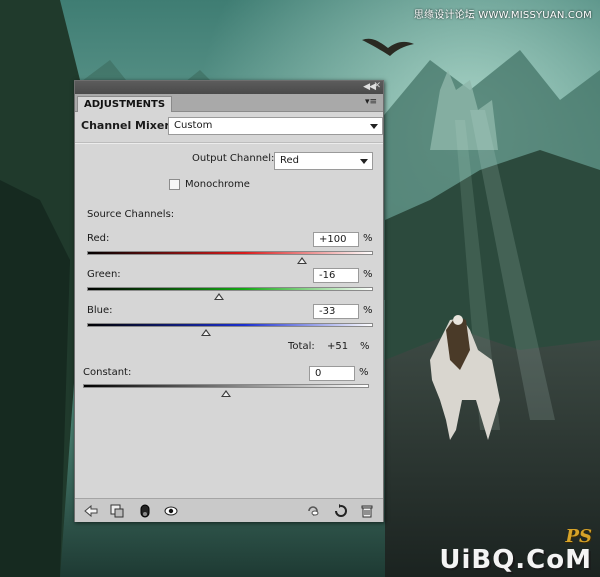 This screenshot has height=577, width=600. What do you see at coordinates (226, 393) in the screenshot?
I see `constant-slider-thumb` at bounding box center [226, 393].